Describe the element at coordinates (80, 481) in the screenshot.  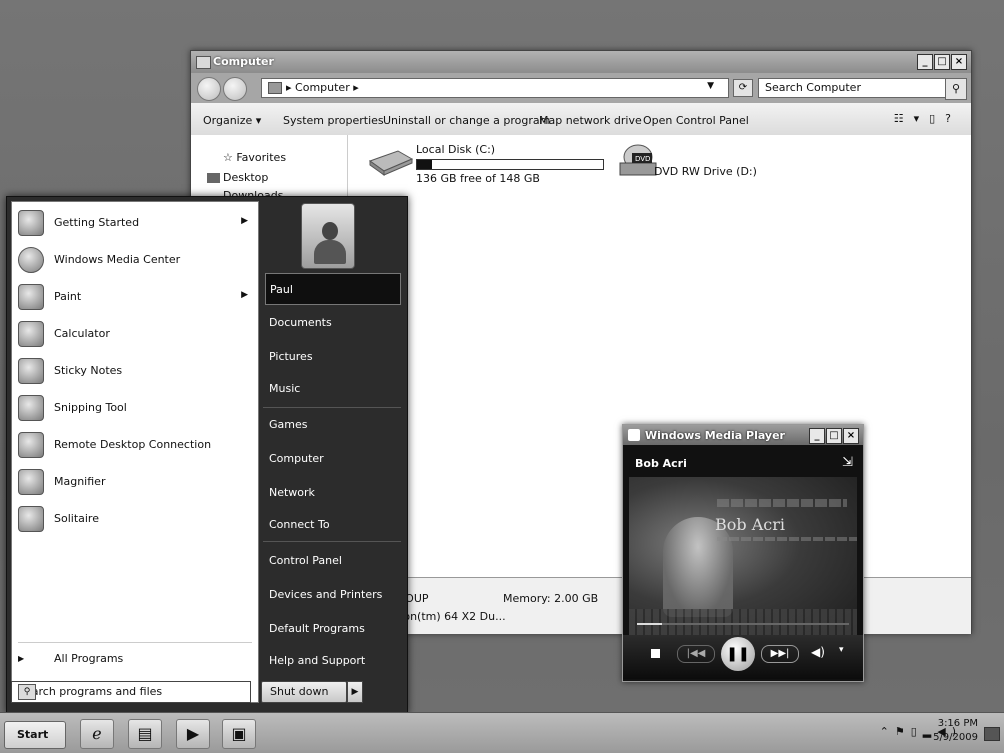
I see `program-label: Magnifier` at that location.